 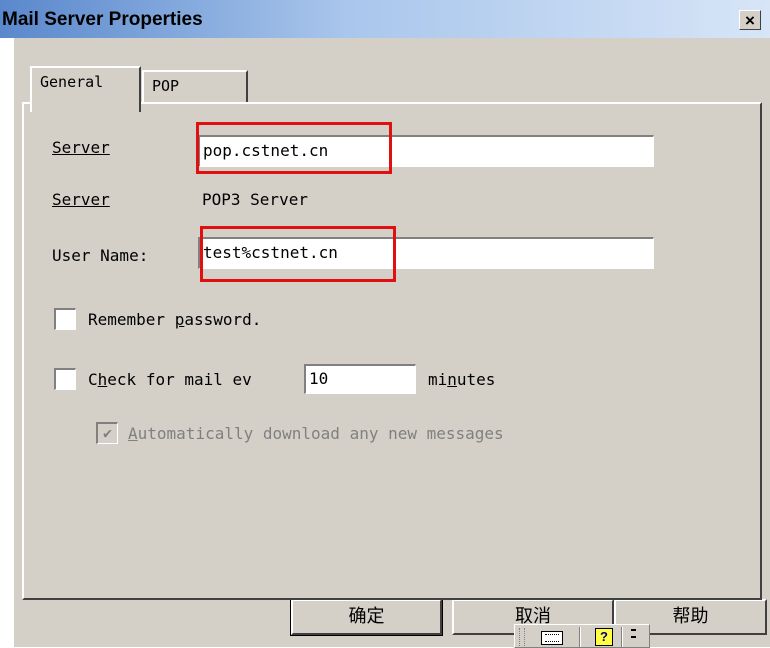 What do you see at coordinates (452, 379) in the screenshot?
I see `minutes-accesskey: n` at bounding box center [452, 379].